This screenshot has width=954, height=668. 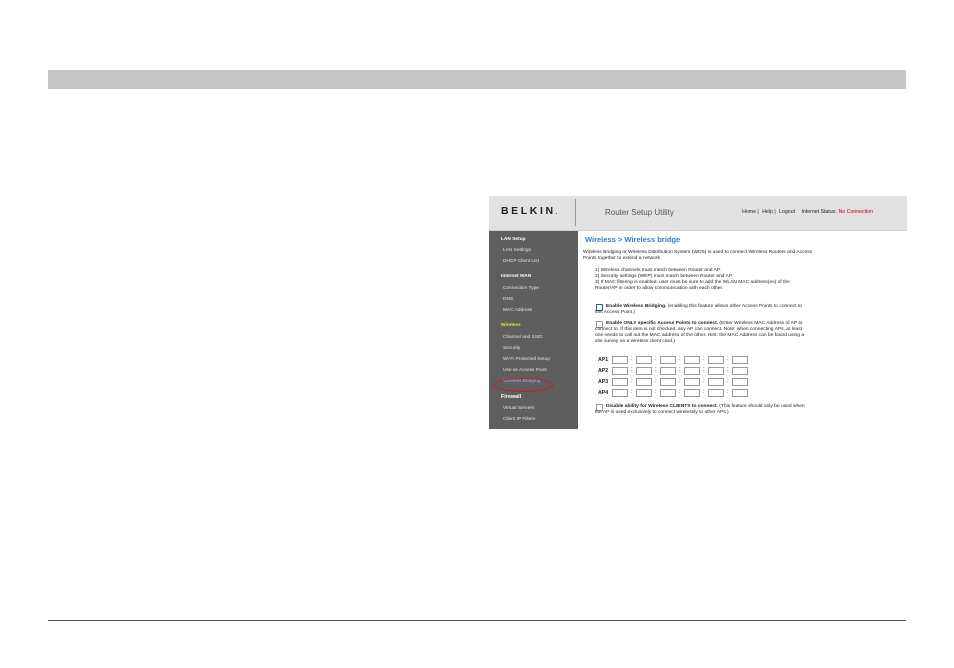 I want to click on intro-line-2: Points together to extend a network., so click(x=622, y=258).